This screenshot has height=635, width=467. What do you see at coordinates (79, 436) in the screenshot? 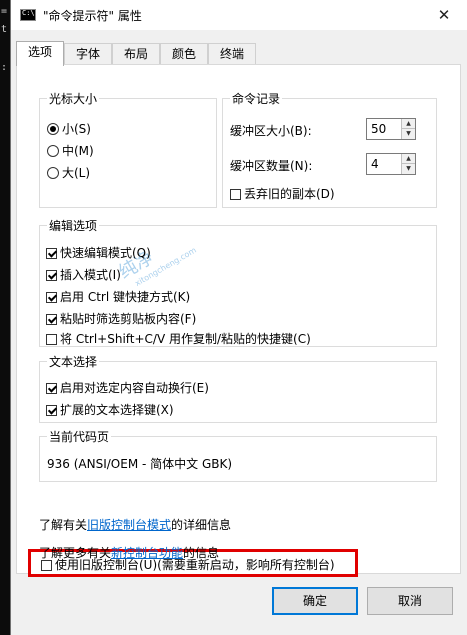
I see `group-legend: 当前代码页` at bounding box center [79, 436].